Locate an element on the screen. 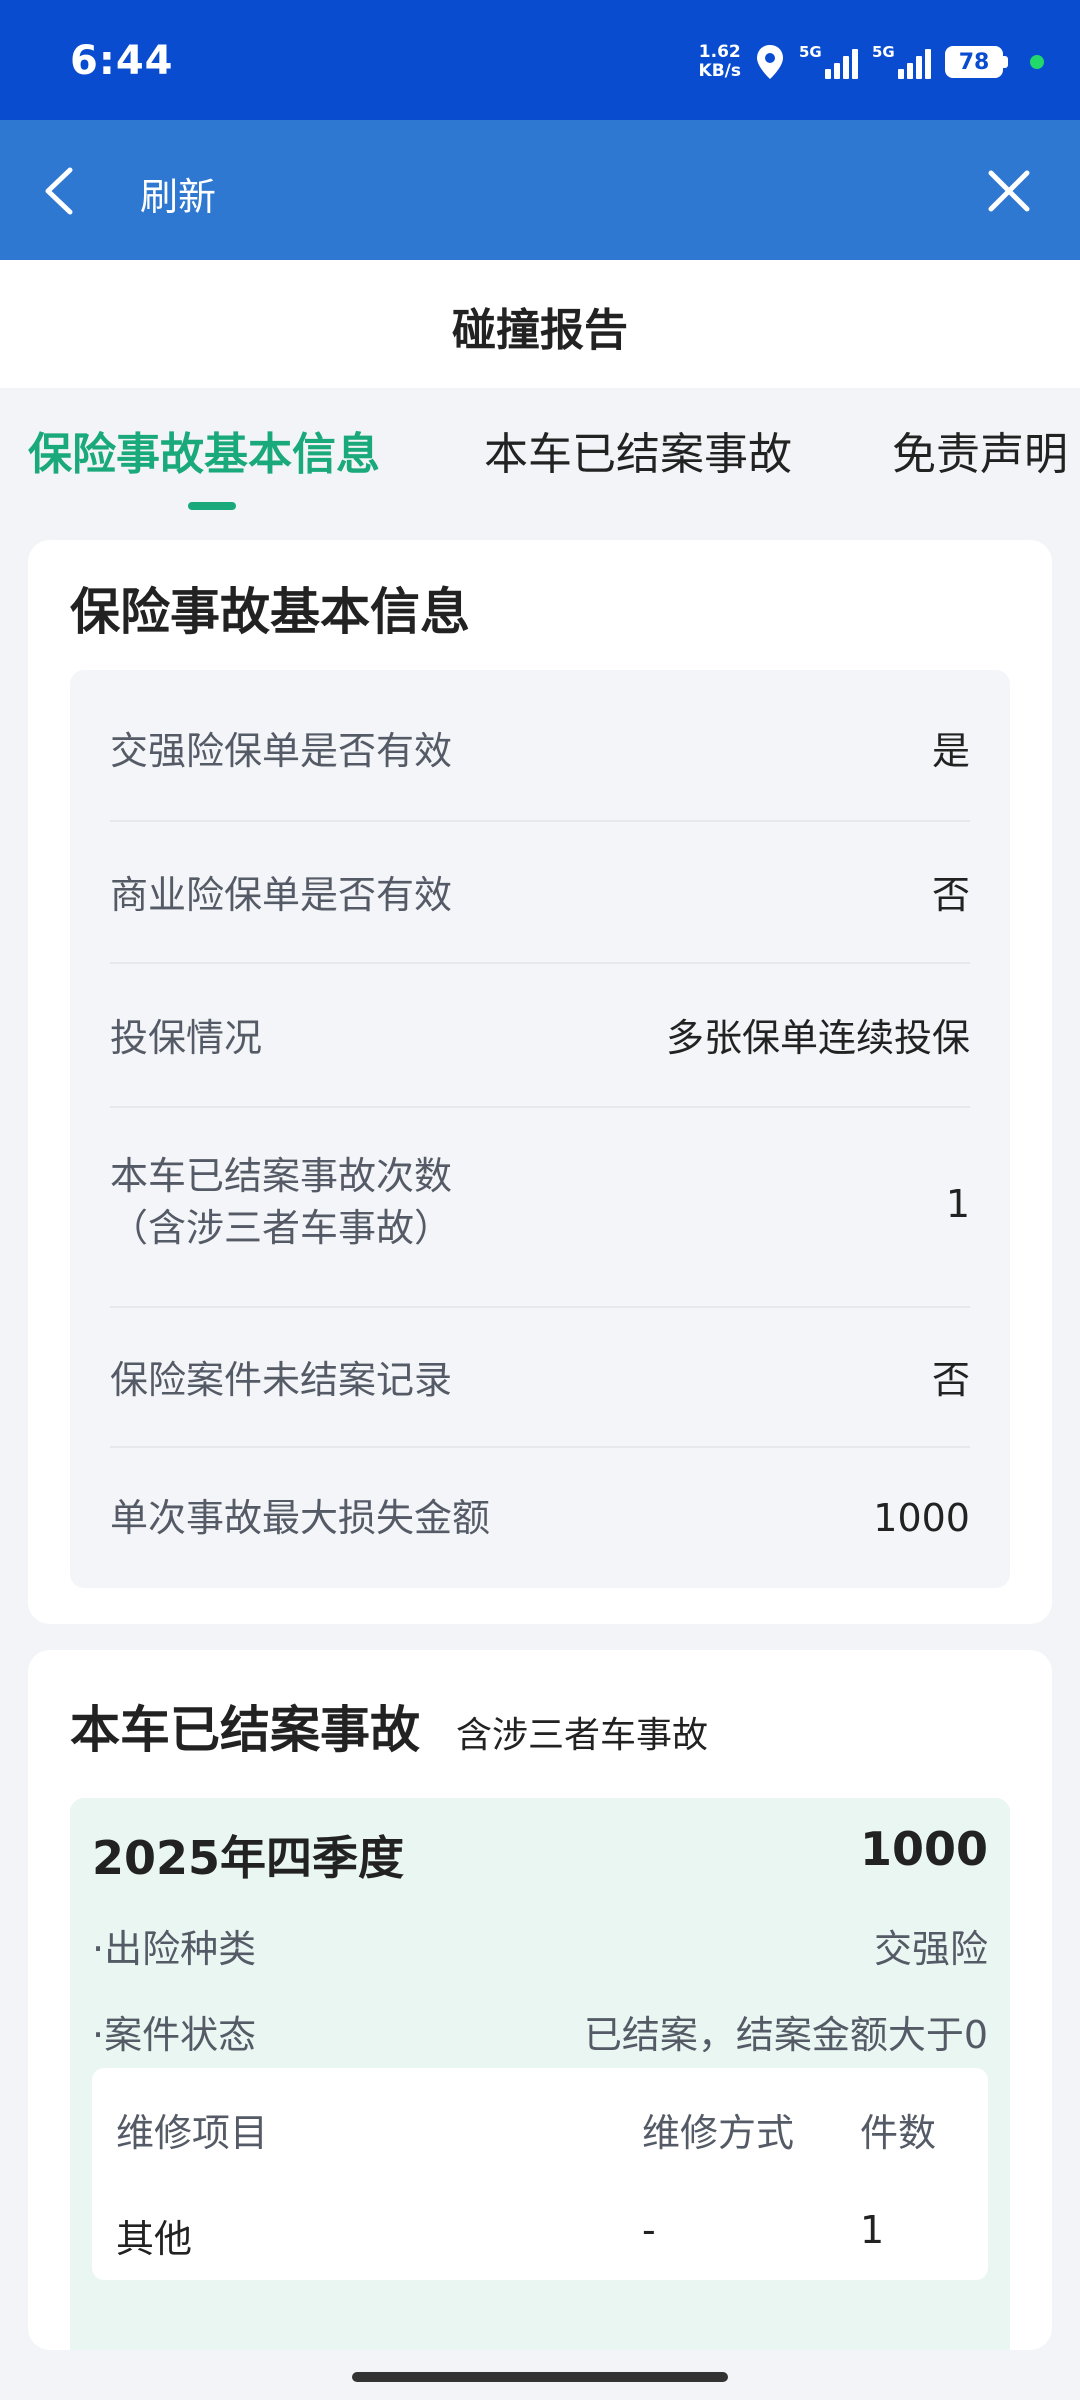 Image resolution: width=1080 pixels, height=2400 pixels. info-label: 商业险保单是否有效 is located at coordinates (281, 895).